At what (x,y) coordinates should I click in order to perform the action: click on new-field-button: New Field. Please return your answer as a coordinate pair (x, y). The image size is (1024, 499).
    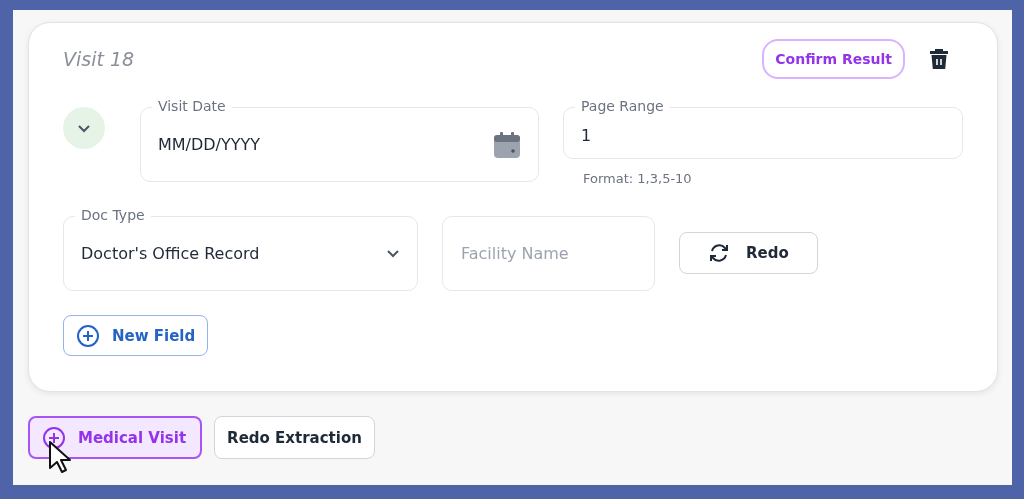
    Looking at the image, I should click on (136, 335).